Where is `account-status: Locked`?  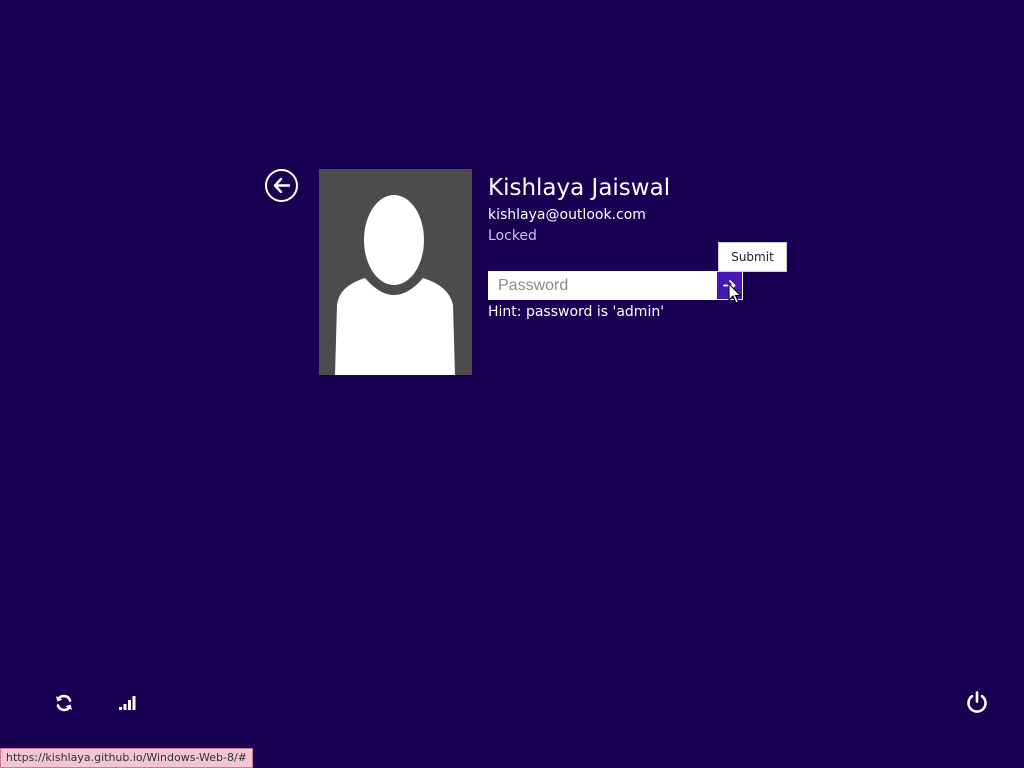
account-status: Locked is located at coordinates (512, 236).